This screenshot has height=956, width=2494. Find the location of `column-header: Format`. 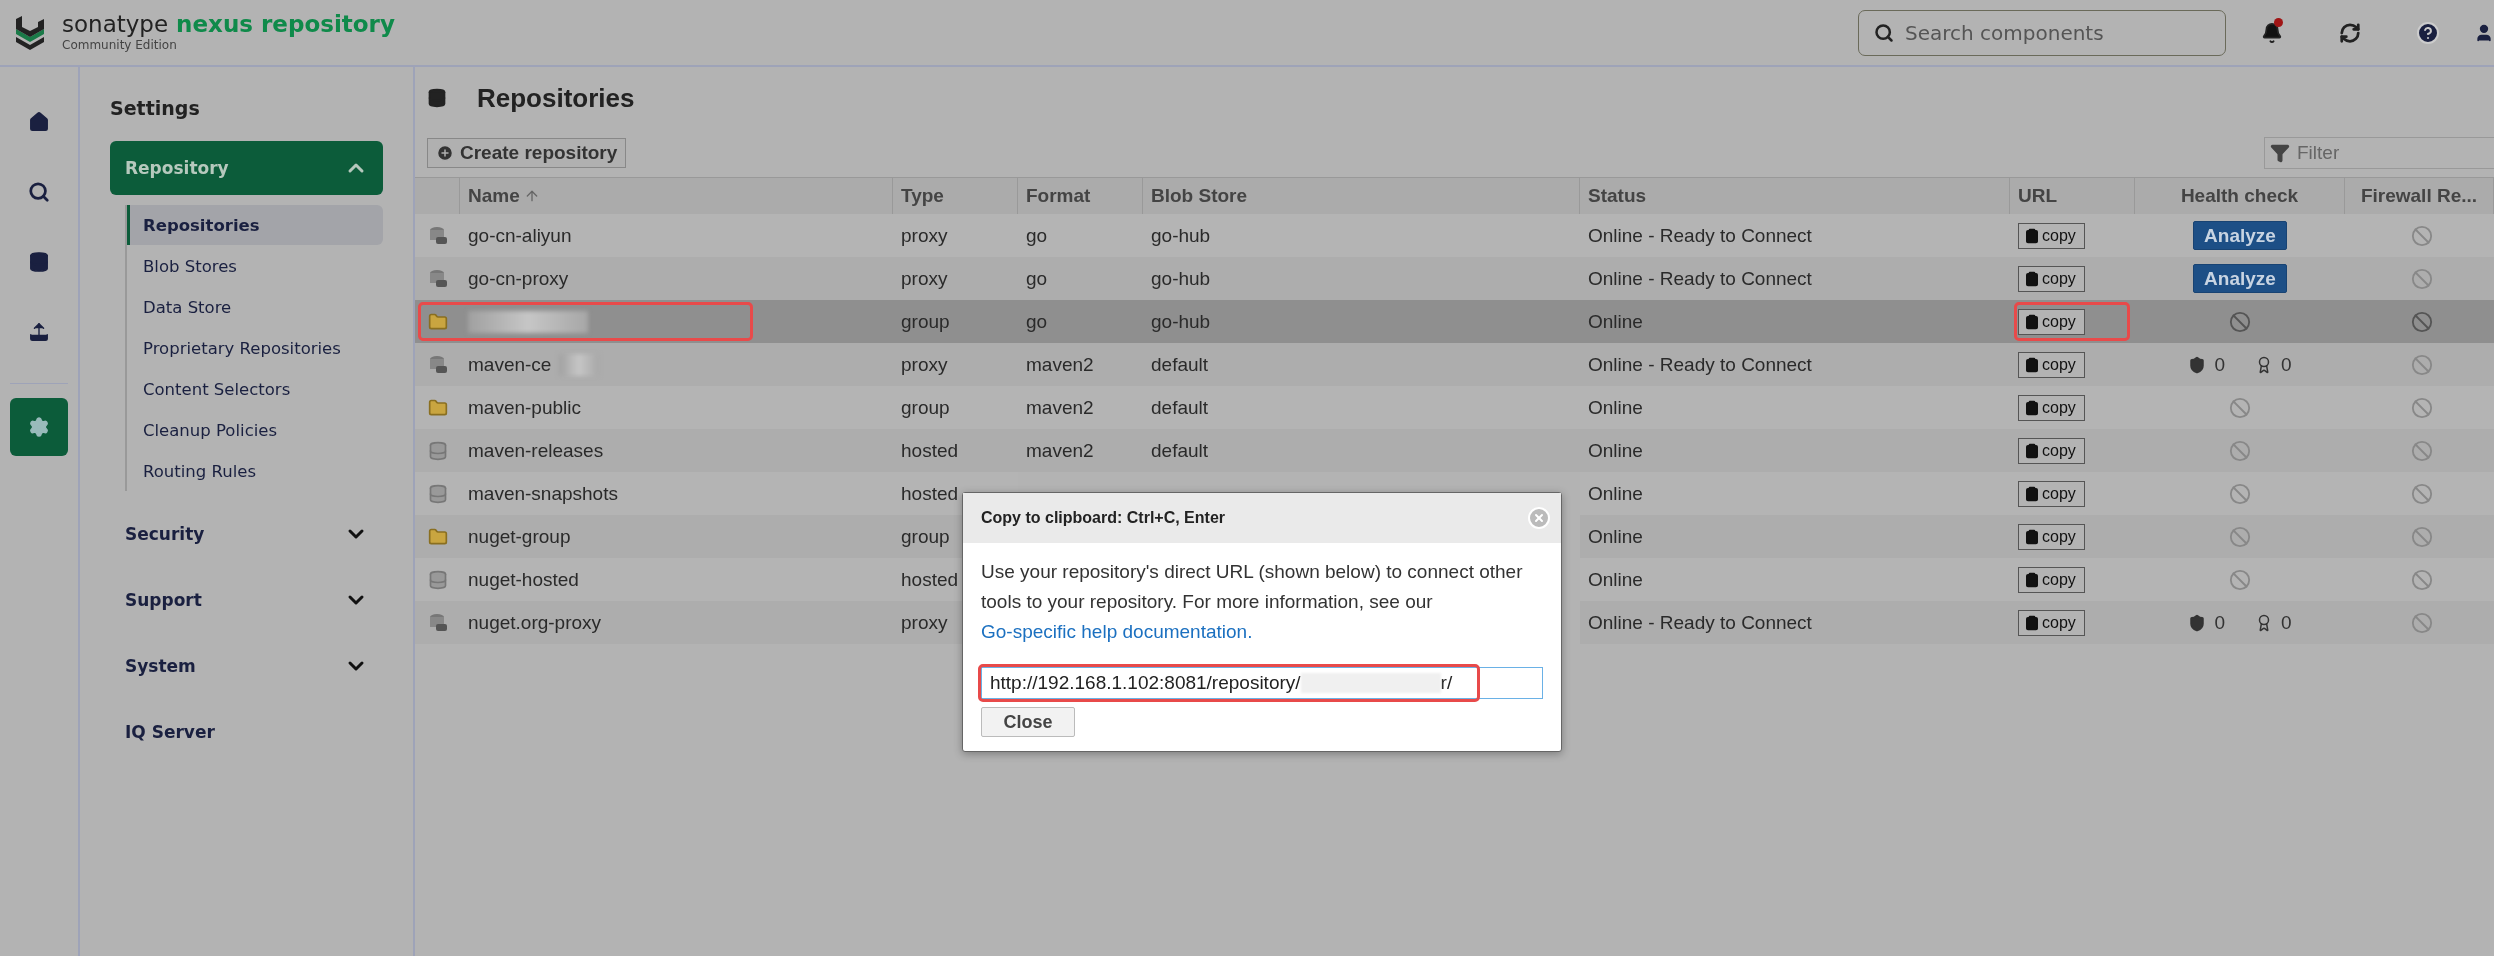

column-header: Format is located at coordinates (1080, 196).